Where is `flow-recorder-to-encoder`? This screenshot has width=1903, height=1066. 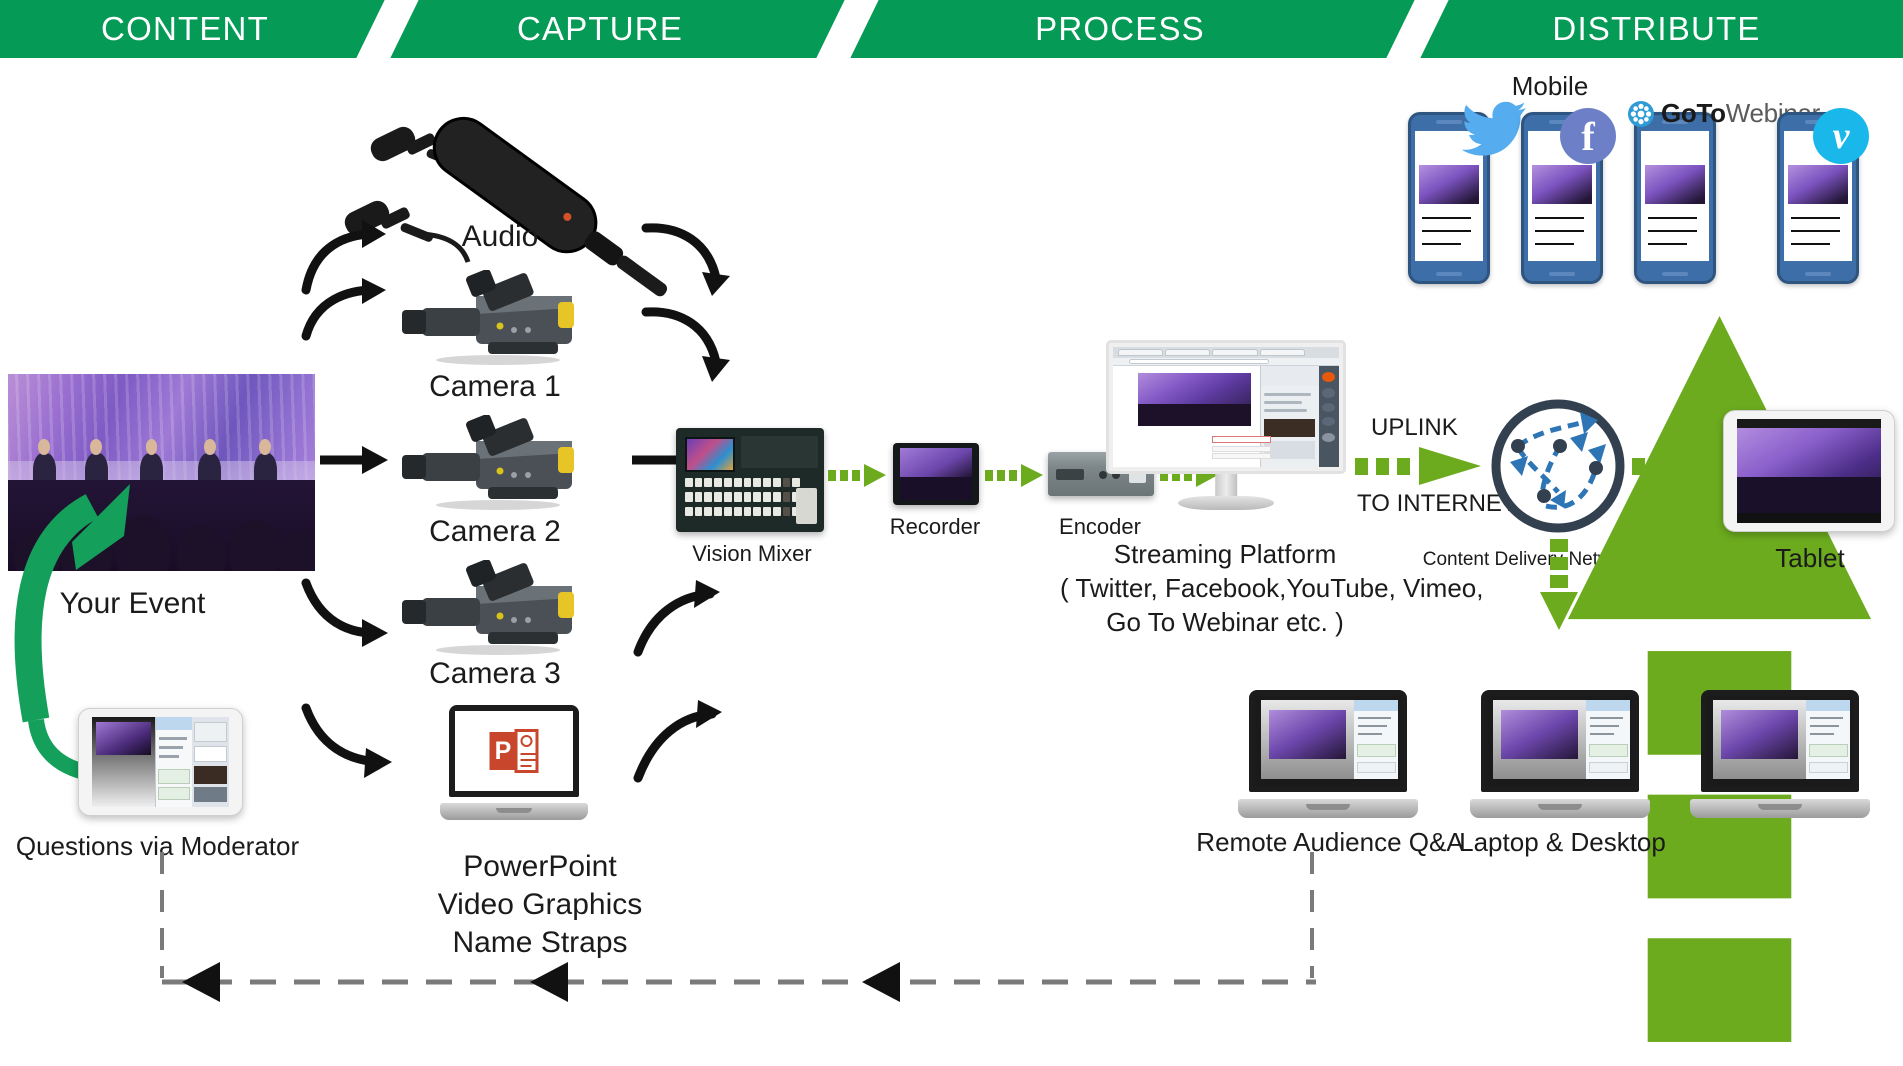 flow-recorder-to-encoder is located at coordinates (1014, 475).